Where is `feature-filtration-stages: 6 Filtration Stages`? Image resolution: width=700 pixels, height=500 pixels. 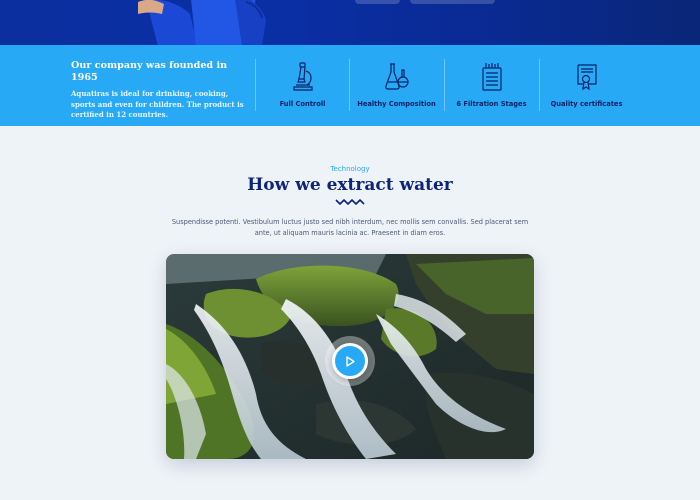 feature-filtration-stages: 6 Filtration Stages is located at coordinates (491, 85).